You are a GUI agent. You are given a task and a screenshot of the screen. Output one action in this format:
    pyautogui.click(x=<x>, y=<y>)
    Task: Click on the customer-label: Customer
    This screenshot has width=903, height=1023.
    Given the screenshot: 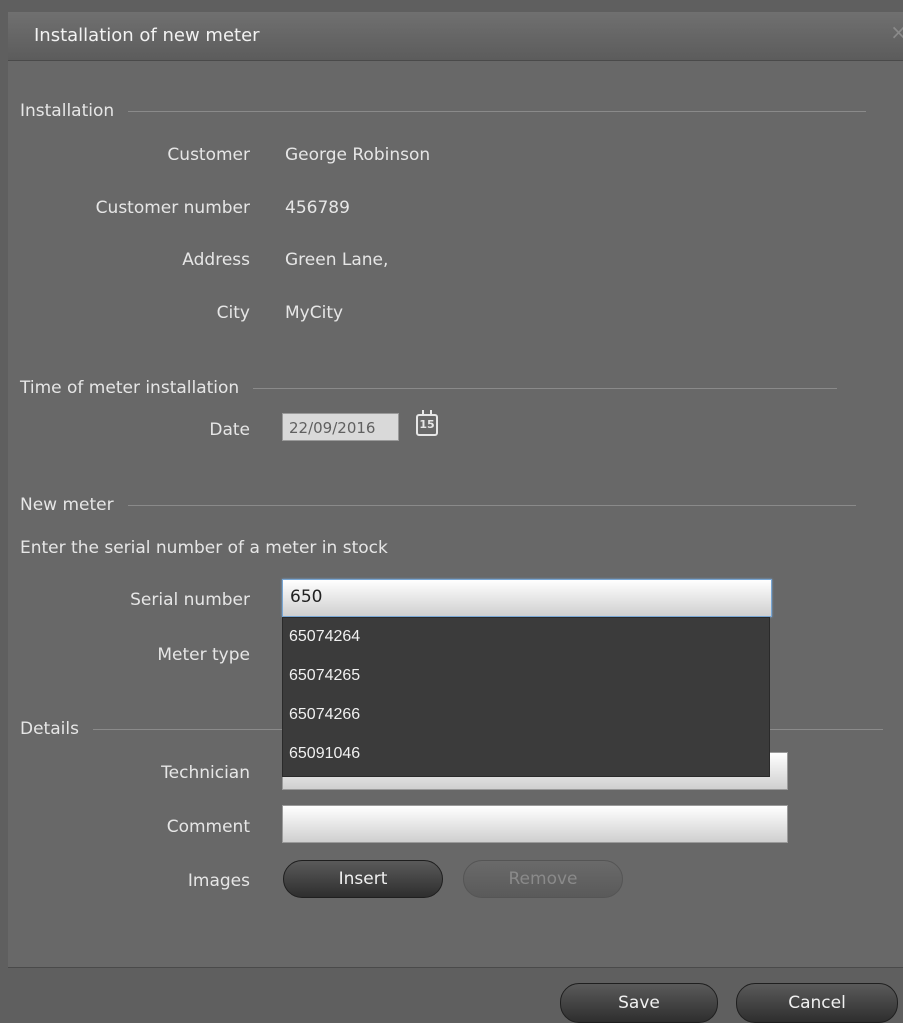 What is the action you would take?
    pyautogui.click(x=208, y=155)
    